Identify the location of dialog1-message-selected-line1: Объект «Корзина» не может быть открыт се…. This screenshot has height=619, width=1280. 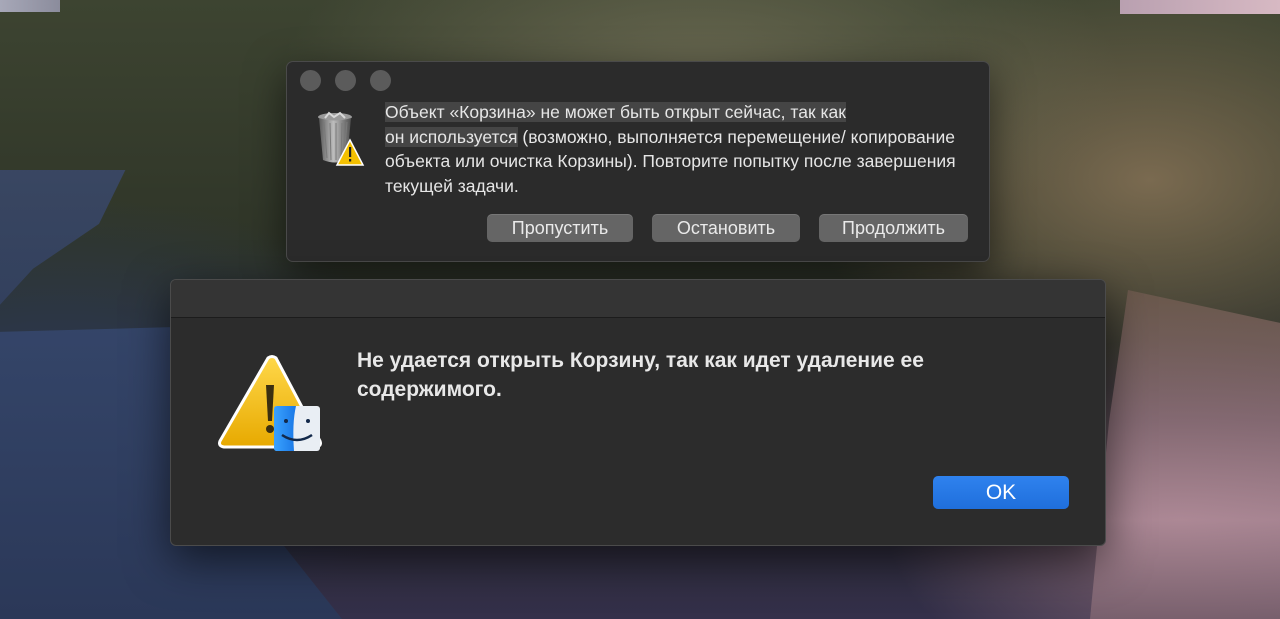
(615, 112).